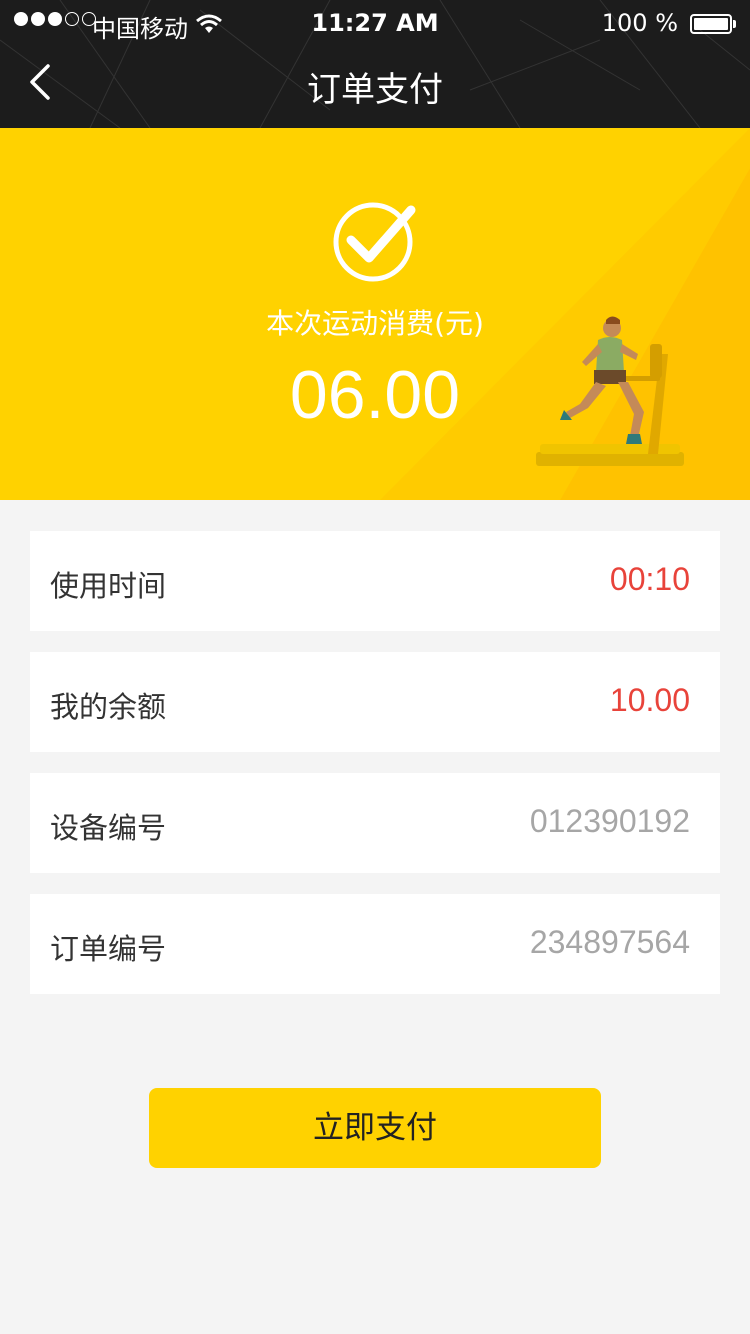 Image resolution: width=750 pixels, height=1334 pixels. I want to click on order-number-value: 234897564, so click(609, 942).